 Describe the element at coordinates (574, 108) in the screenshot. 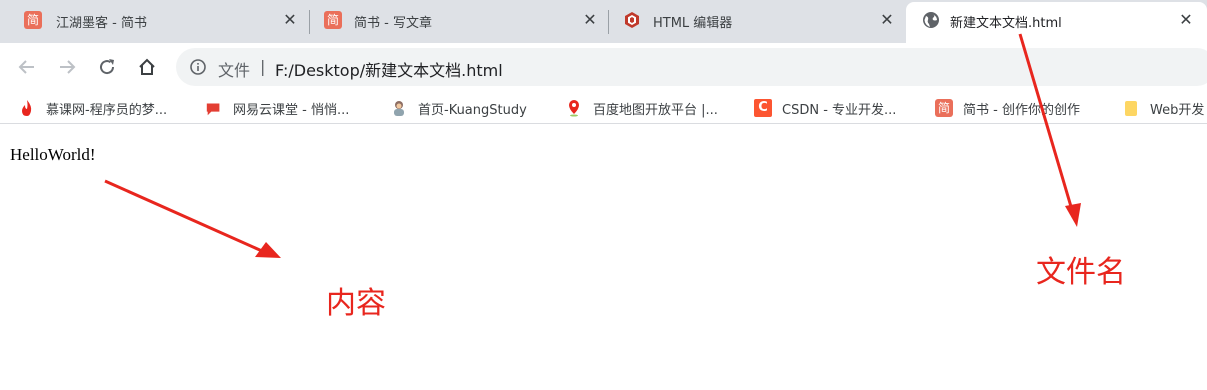

I see `map-pin-icon` at that location.